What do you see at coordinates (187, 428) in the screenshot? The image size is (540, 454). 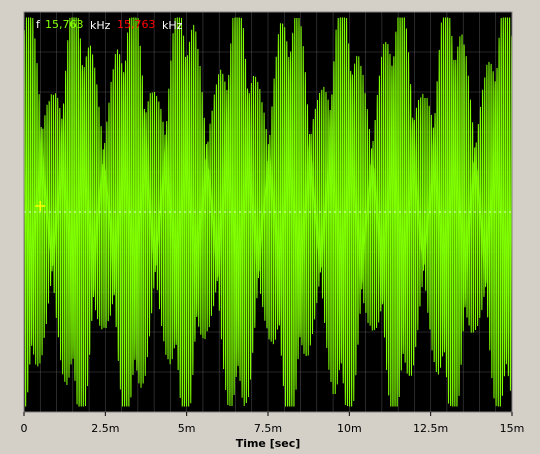 I see `x-tick-label: 5m` at bounding box center [187, 428].